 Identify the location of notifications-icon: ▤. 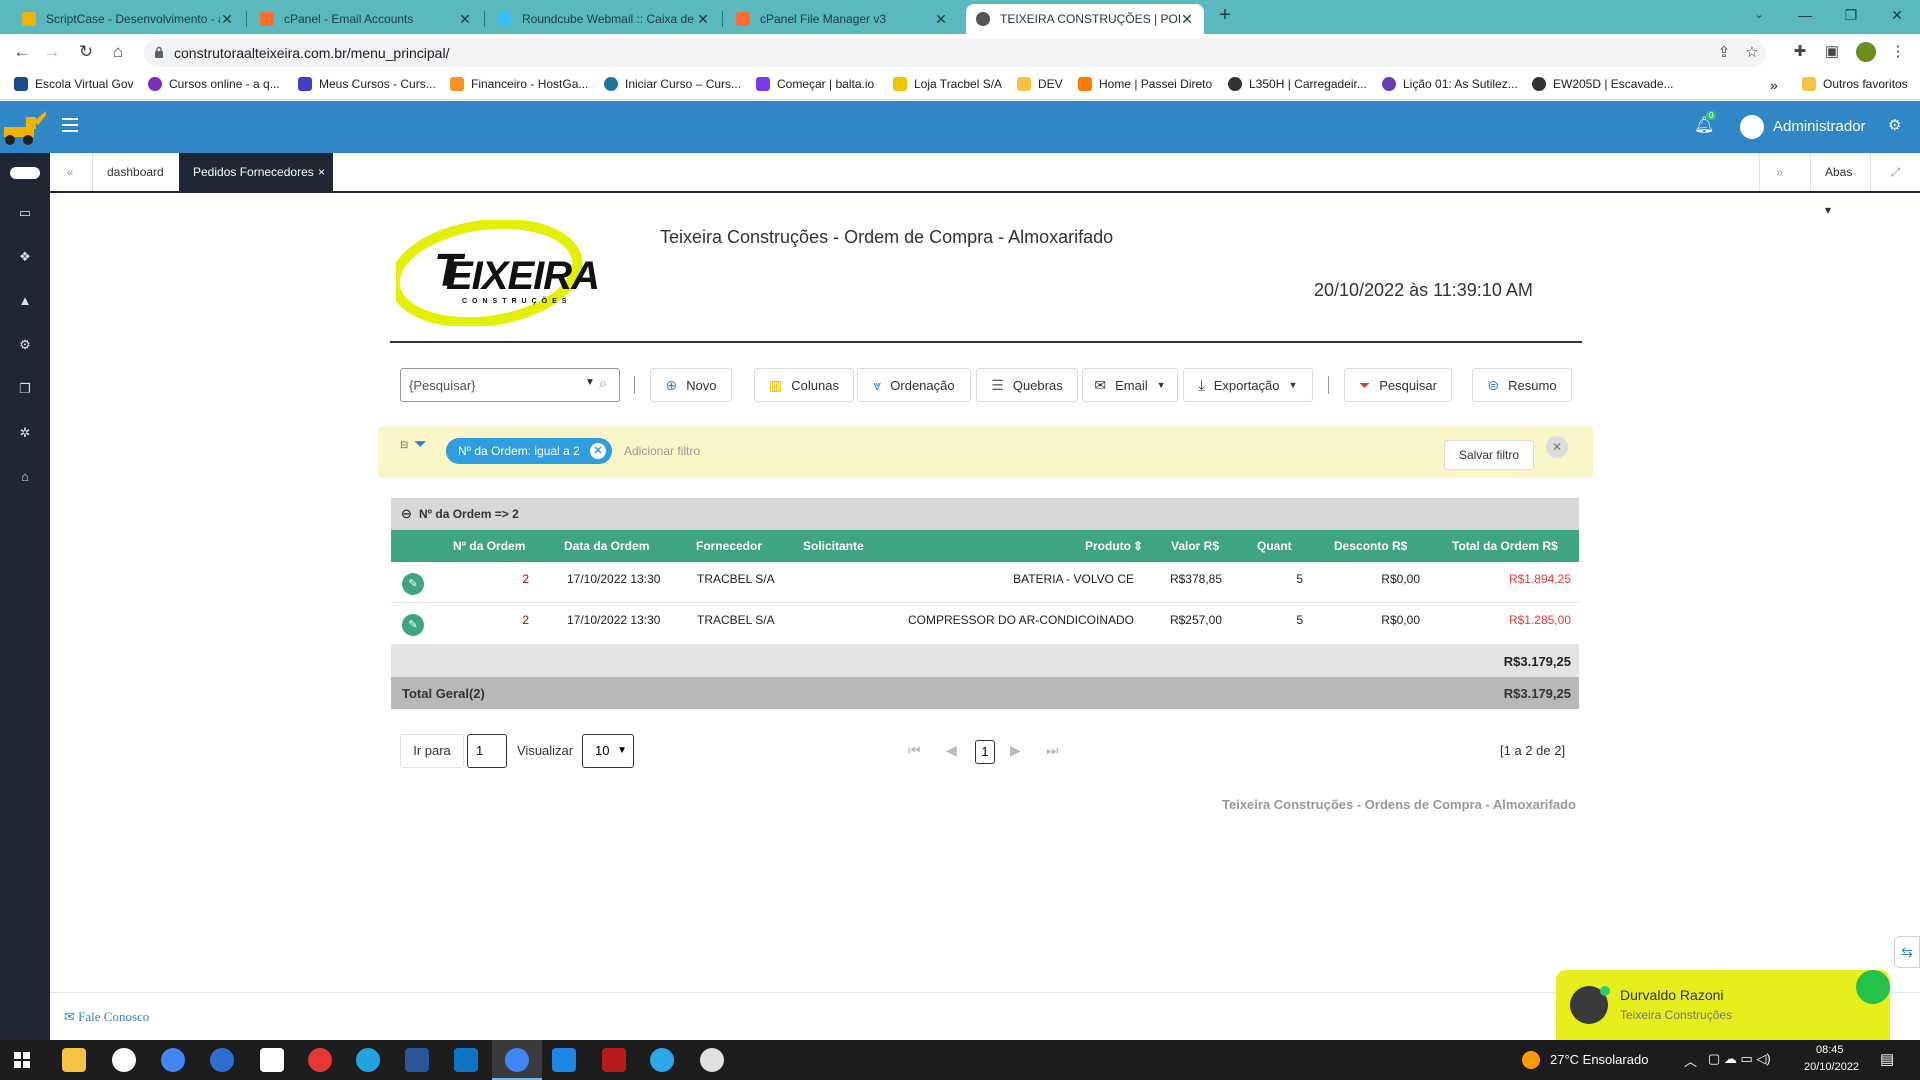
(1887, 1059).